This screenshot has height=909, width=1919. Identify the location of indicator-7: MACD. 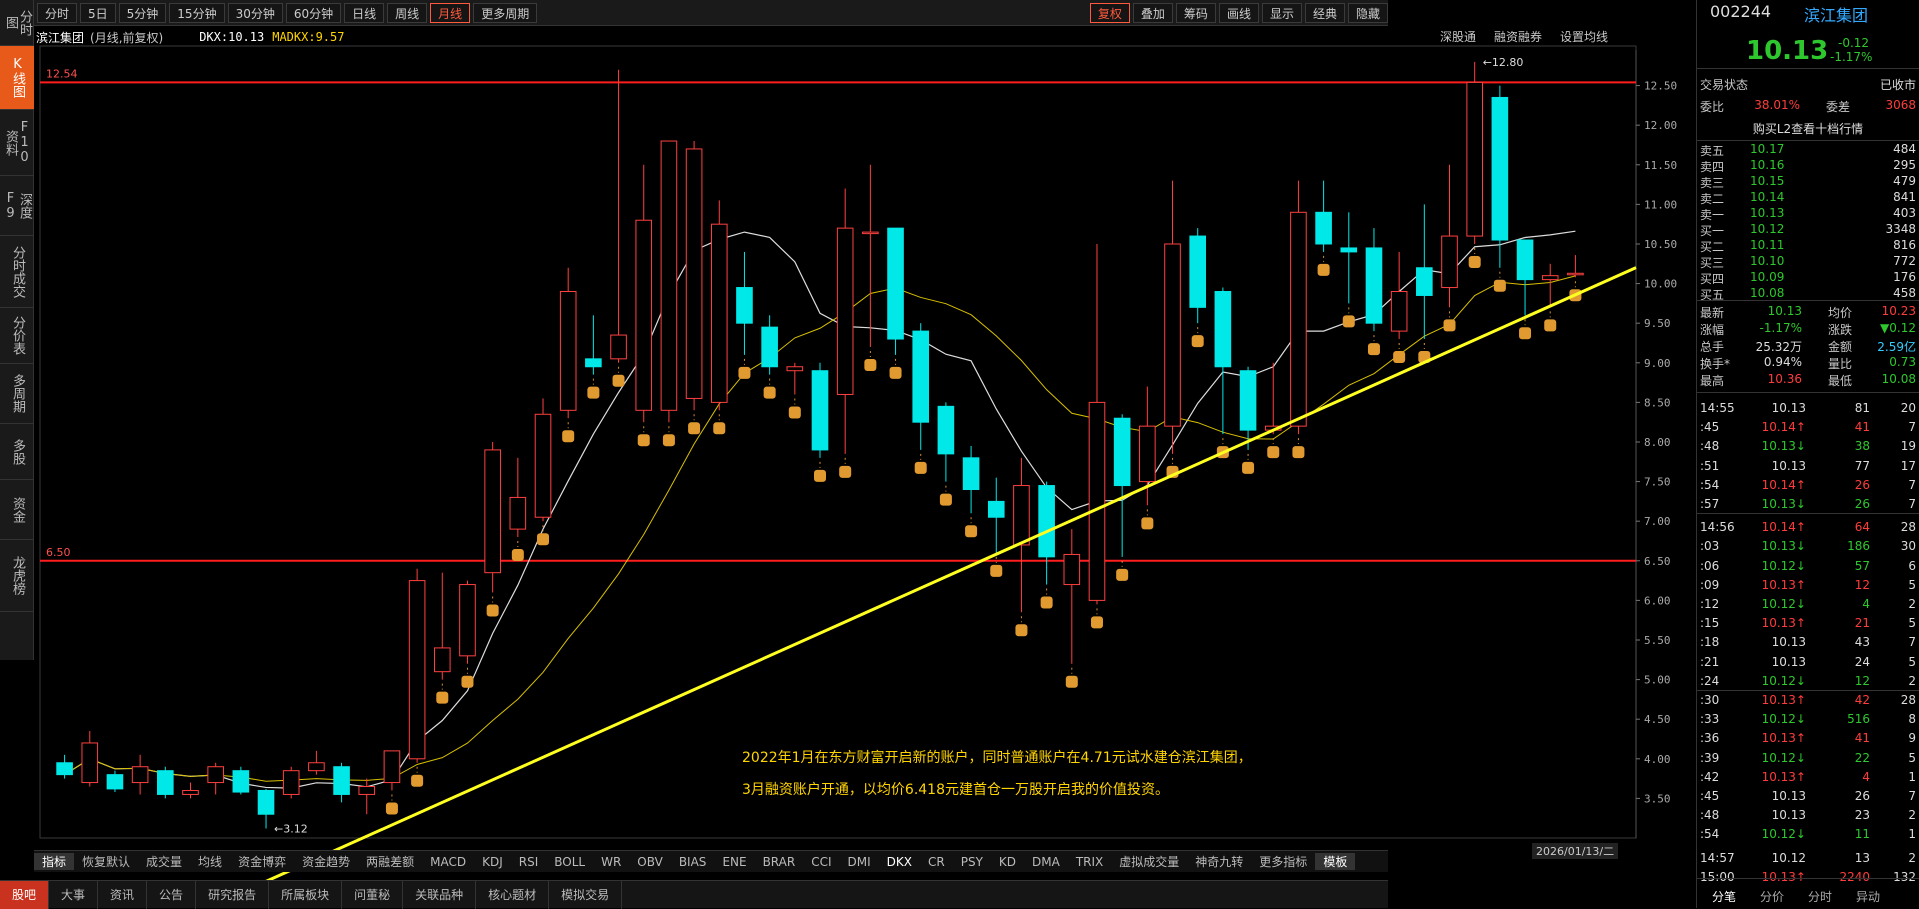
(448, 862).